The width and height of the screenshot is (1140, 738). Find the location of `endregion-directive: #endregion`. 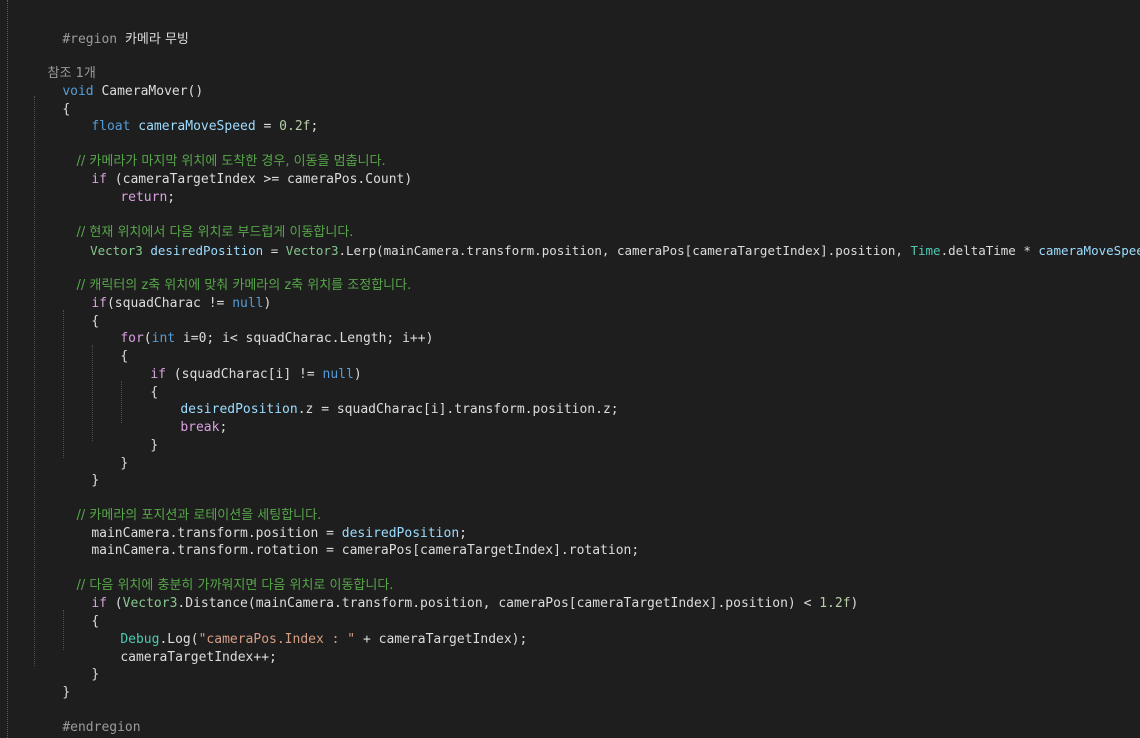

endregion-directive: #endregion is located at coordinates (101, 727).